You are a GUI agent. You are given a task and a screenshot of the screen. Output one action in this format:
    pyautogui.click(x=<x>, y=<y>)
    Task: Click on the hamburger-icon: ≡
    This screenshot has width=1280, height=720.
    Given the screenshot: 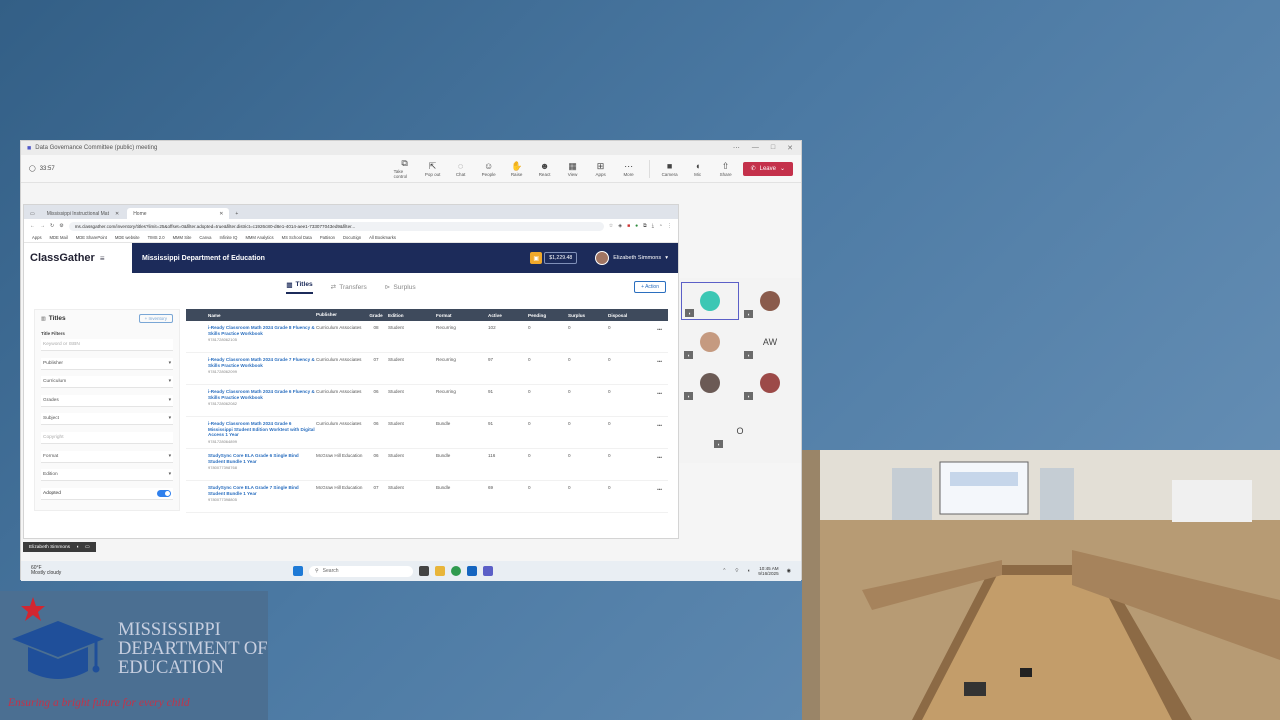 What is the action you would take?
    pyautogui.click(x=102, y=258)
    